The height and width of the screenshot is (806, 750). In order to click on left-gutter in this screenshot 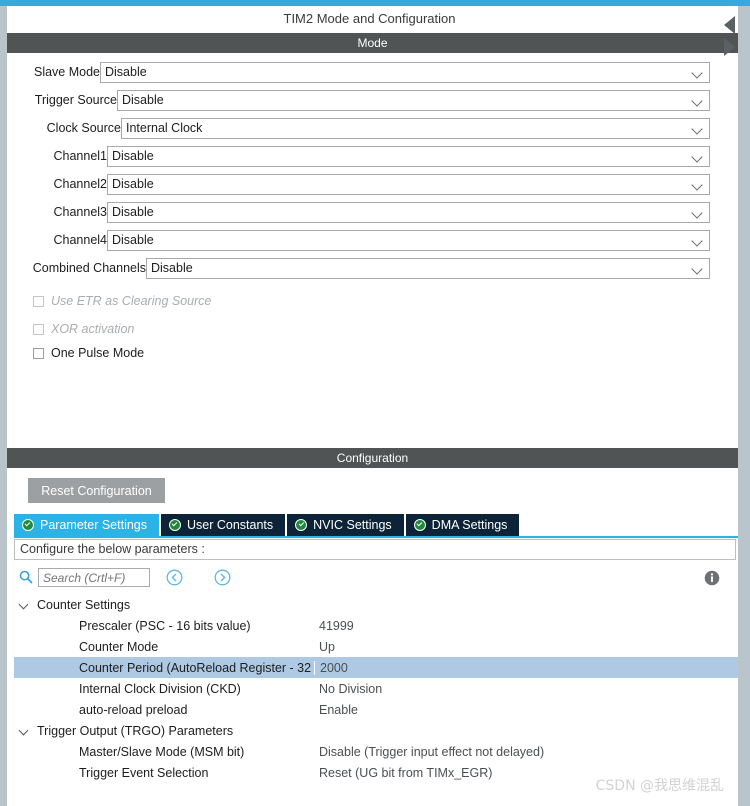, I will do `click(3, 406)`.